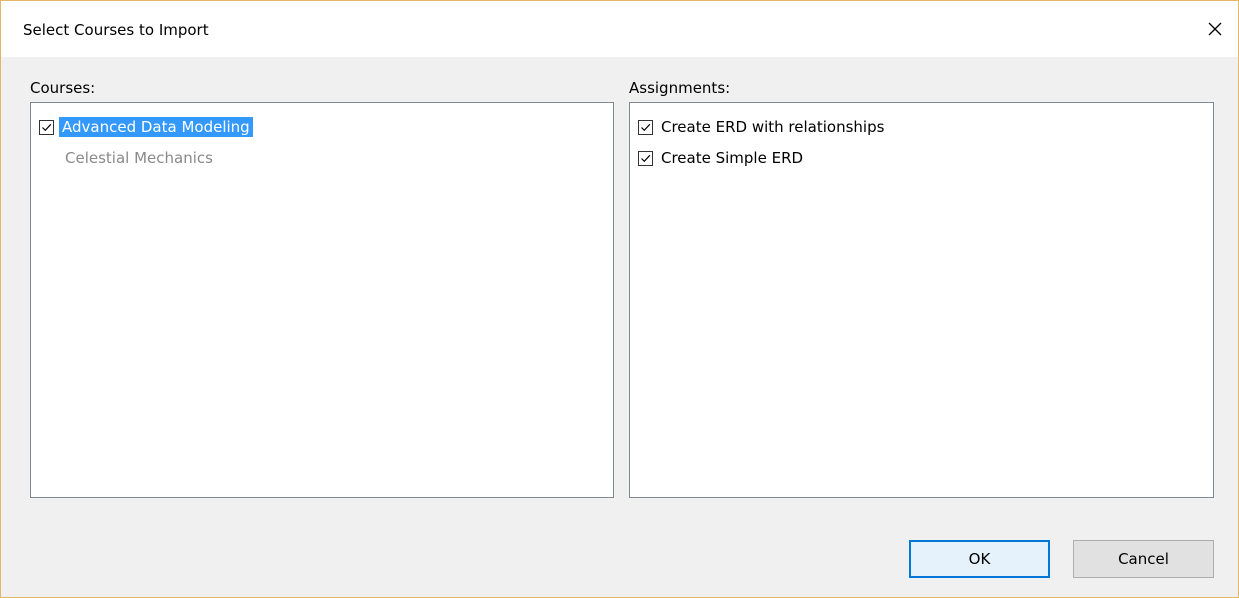 Image resolution: width=1239 pixels, height=598 pixels. Describe the element at coordinates (979, 559) in the screenshot. I see `ok-button: OK` at that location.